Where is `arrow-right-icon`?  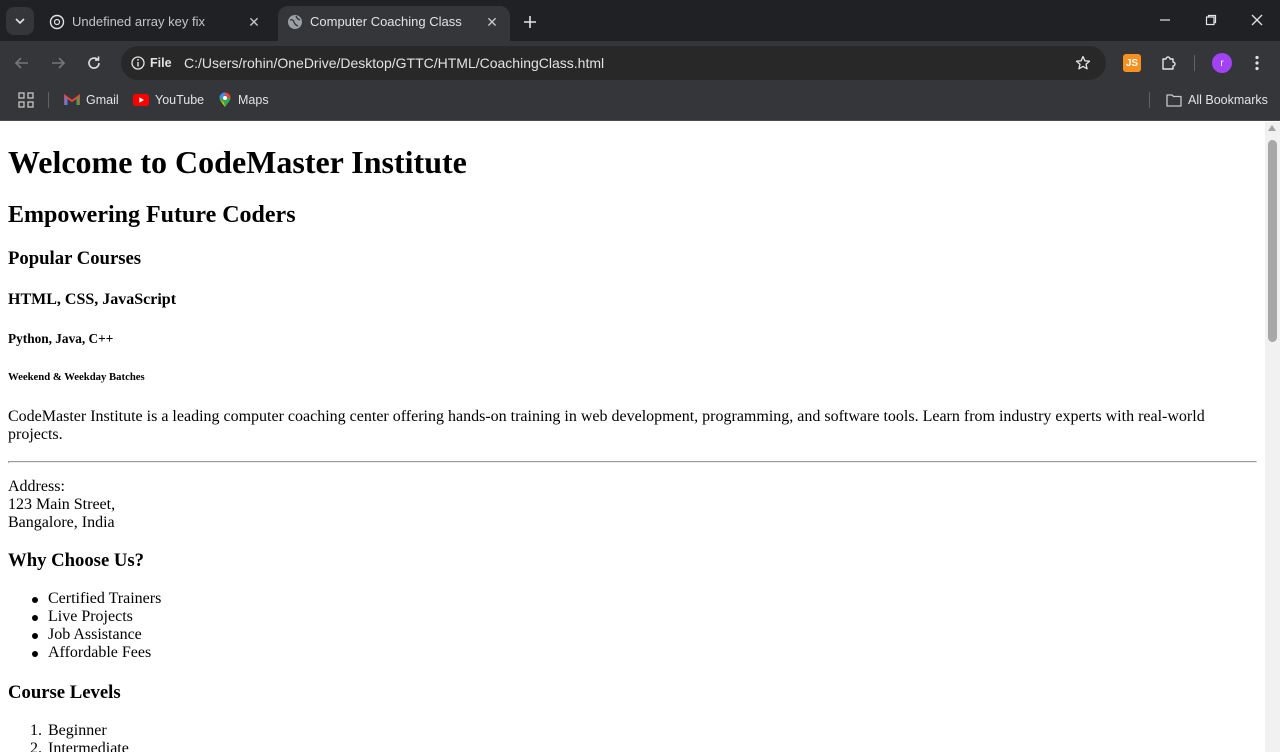
arrow-right-icon is located at coordinates (59, 63).